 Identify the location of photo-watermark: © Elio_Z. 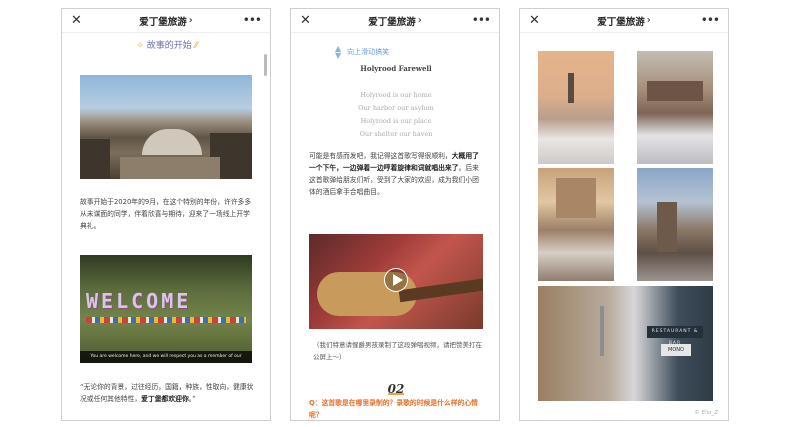
(706, 413).